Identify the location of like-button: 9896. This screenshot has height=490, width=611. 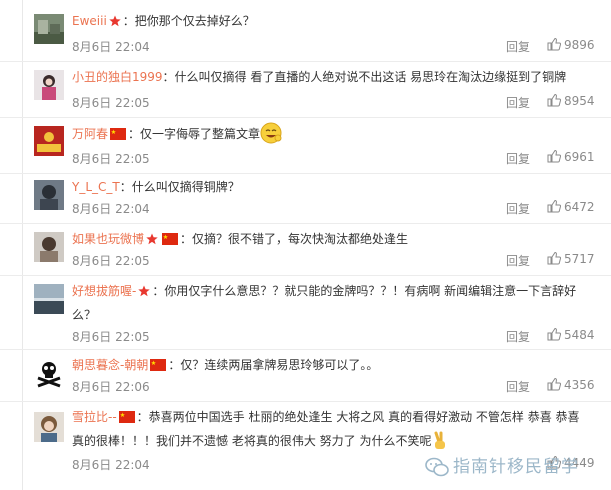
(571, 45).